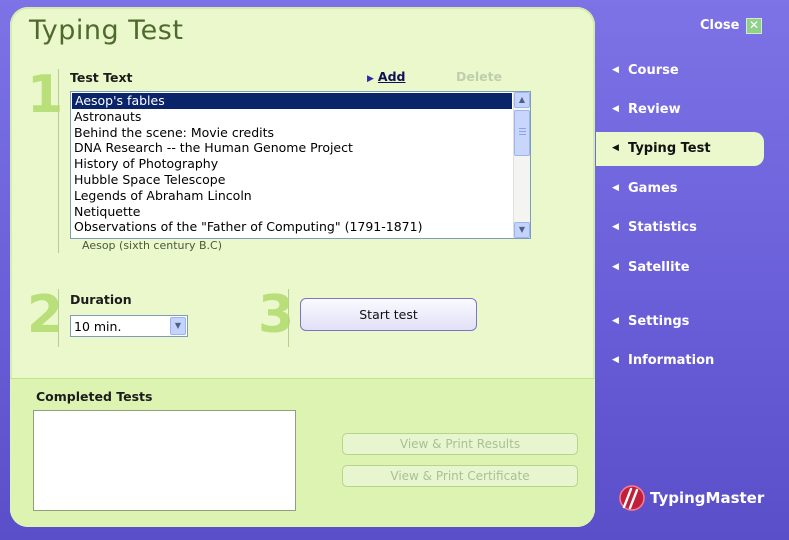  Describe the element at coordinates (370, 79) in the screenshot. I see `triangle-right-icon: ▶` at that location.